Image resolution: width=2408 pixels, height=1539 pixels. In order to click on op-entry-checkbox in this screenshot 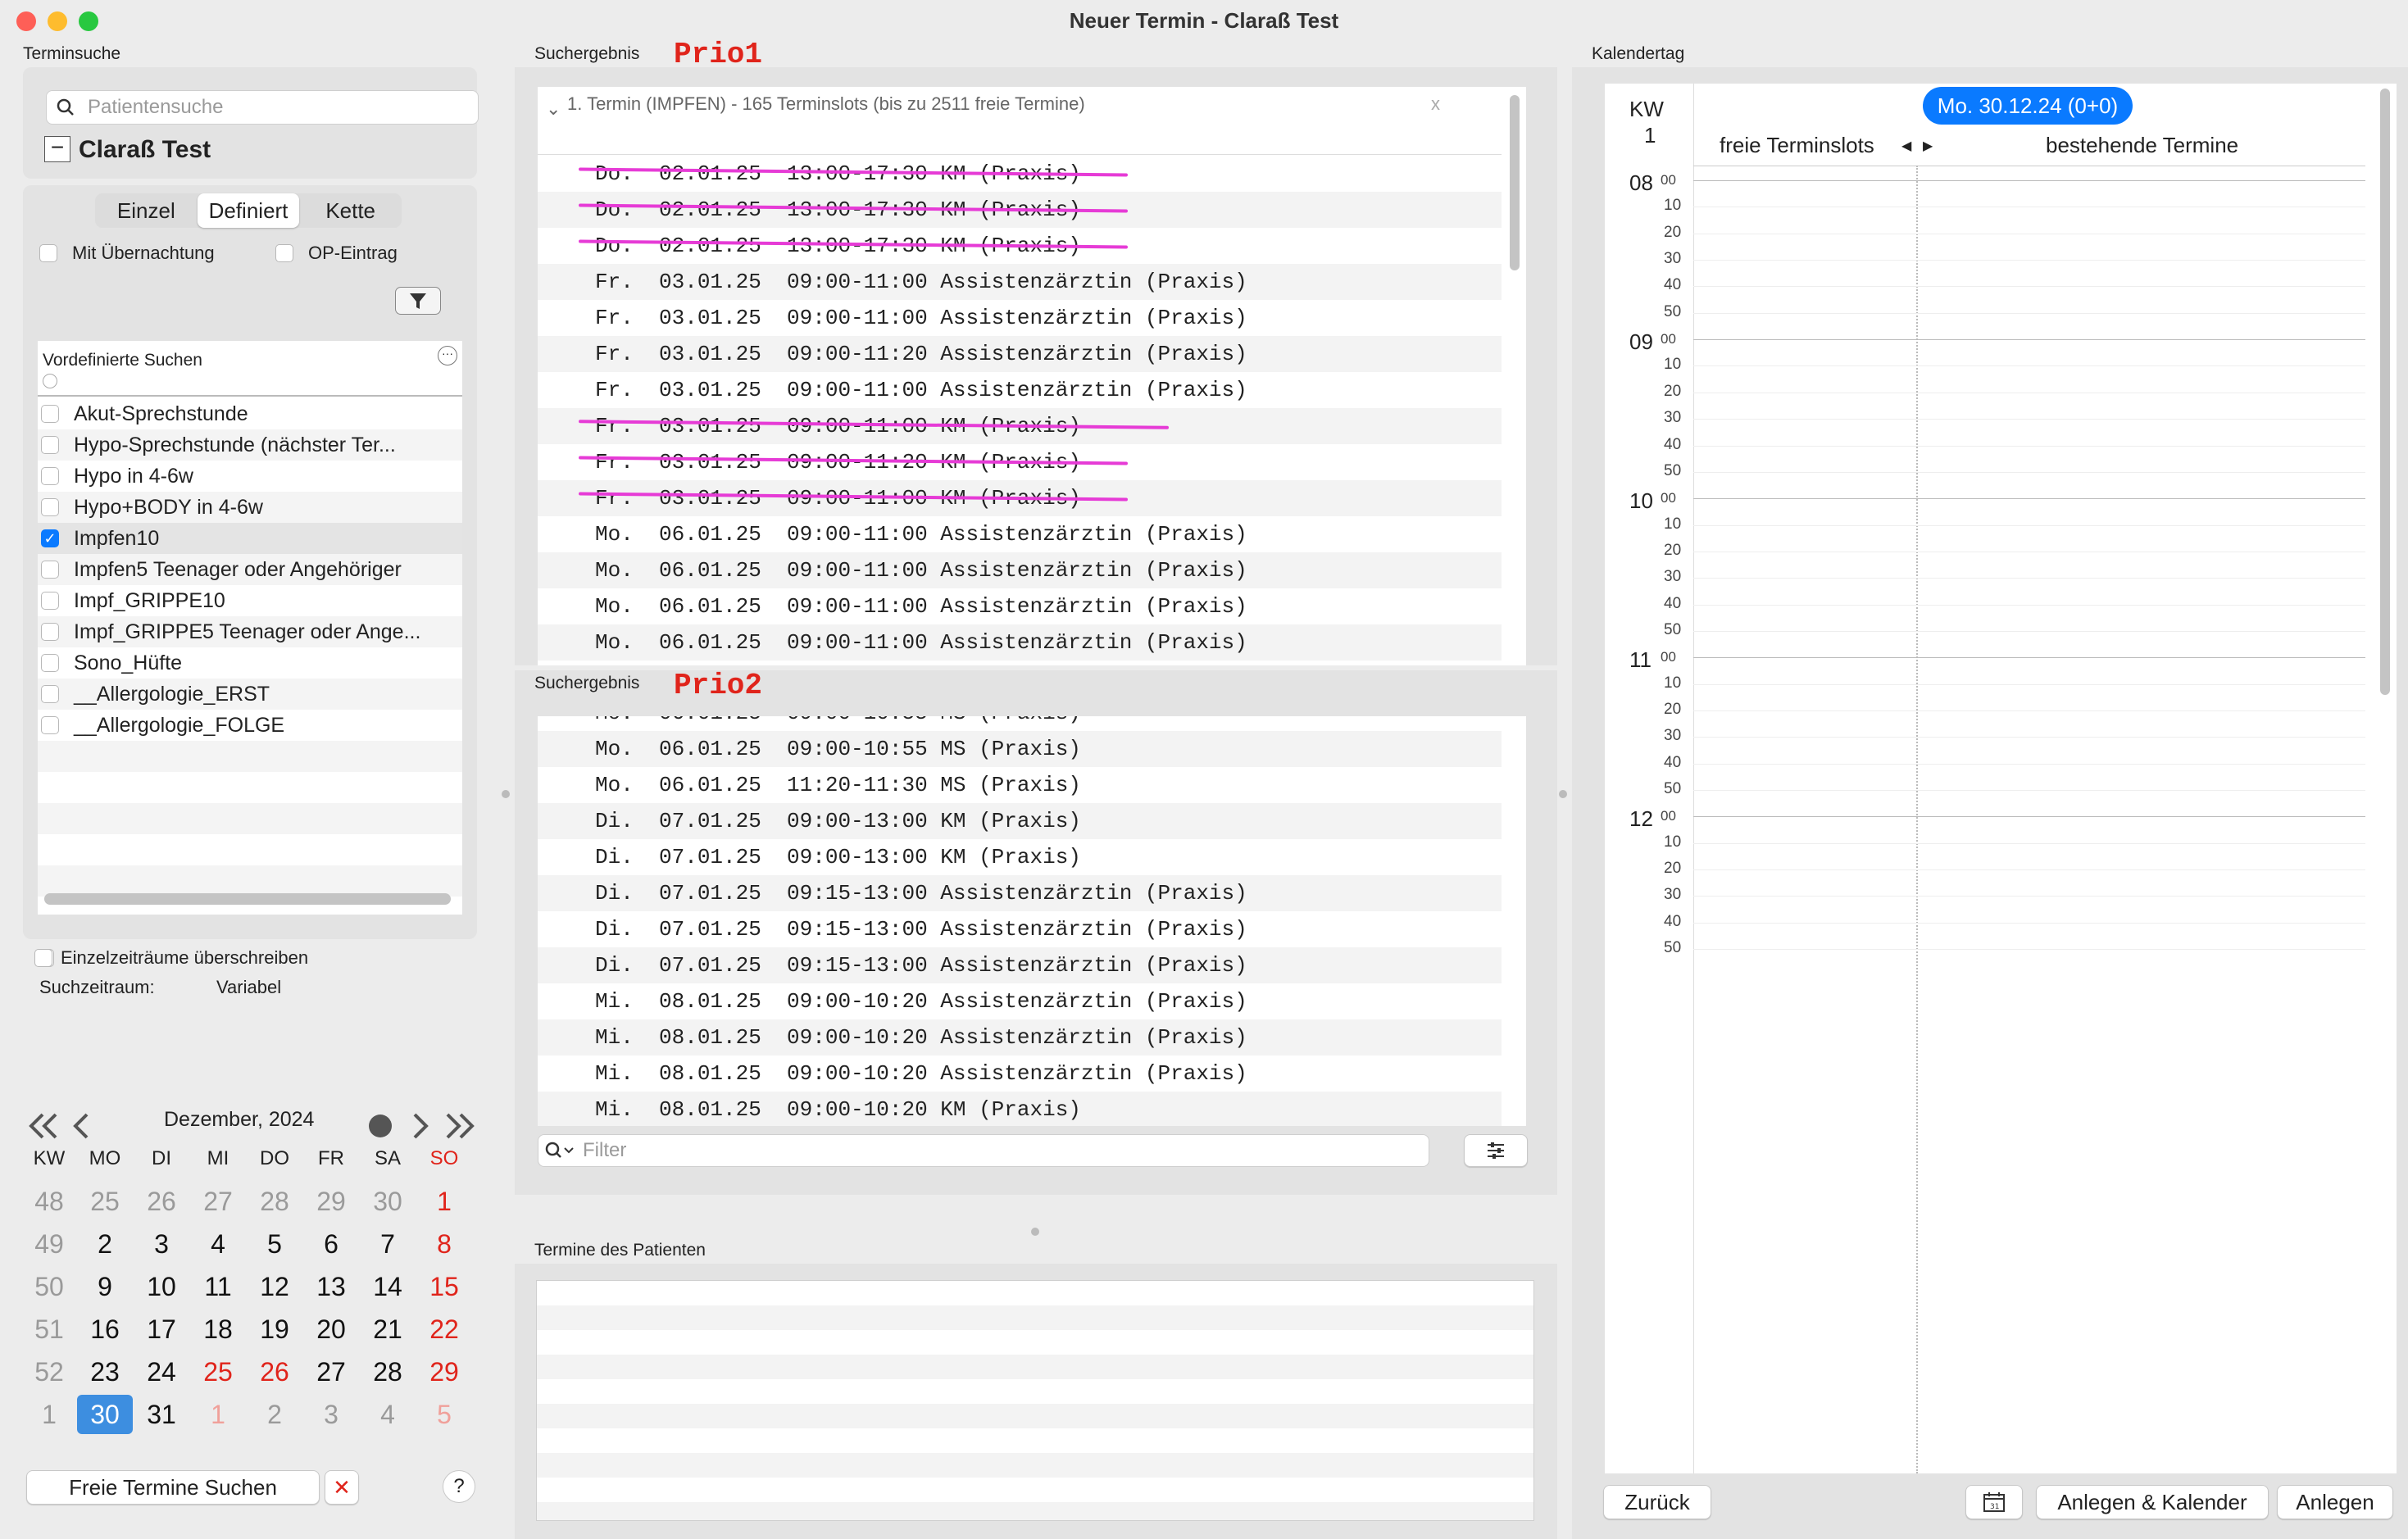, I will do `click(284, 253)`.